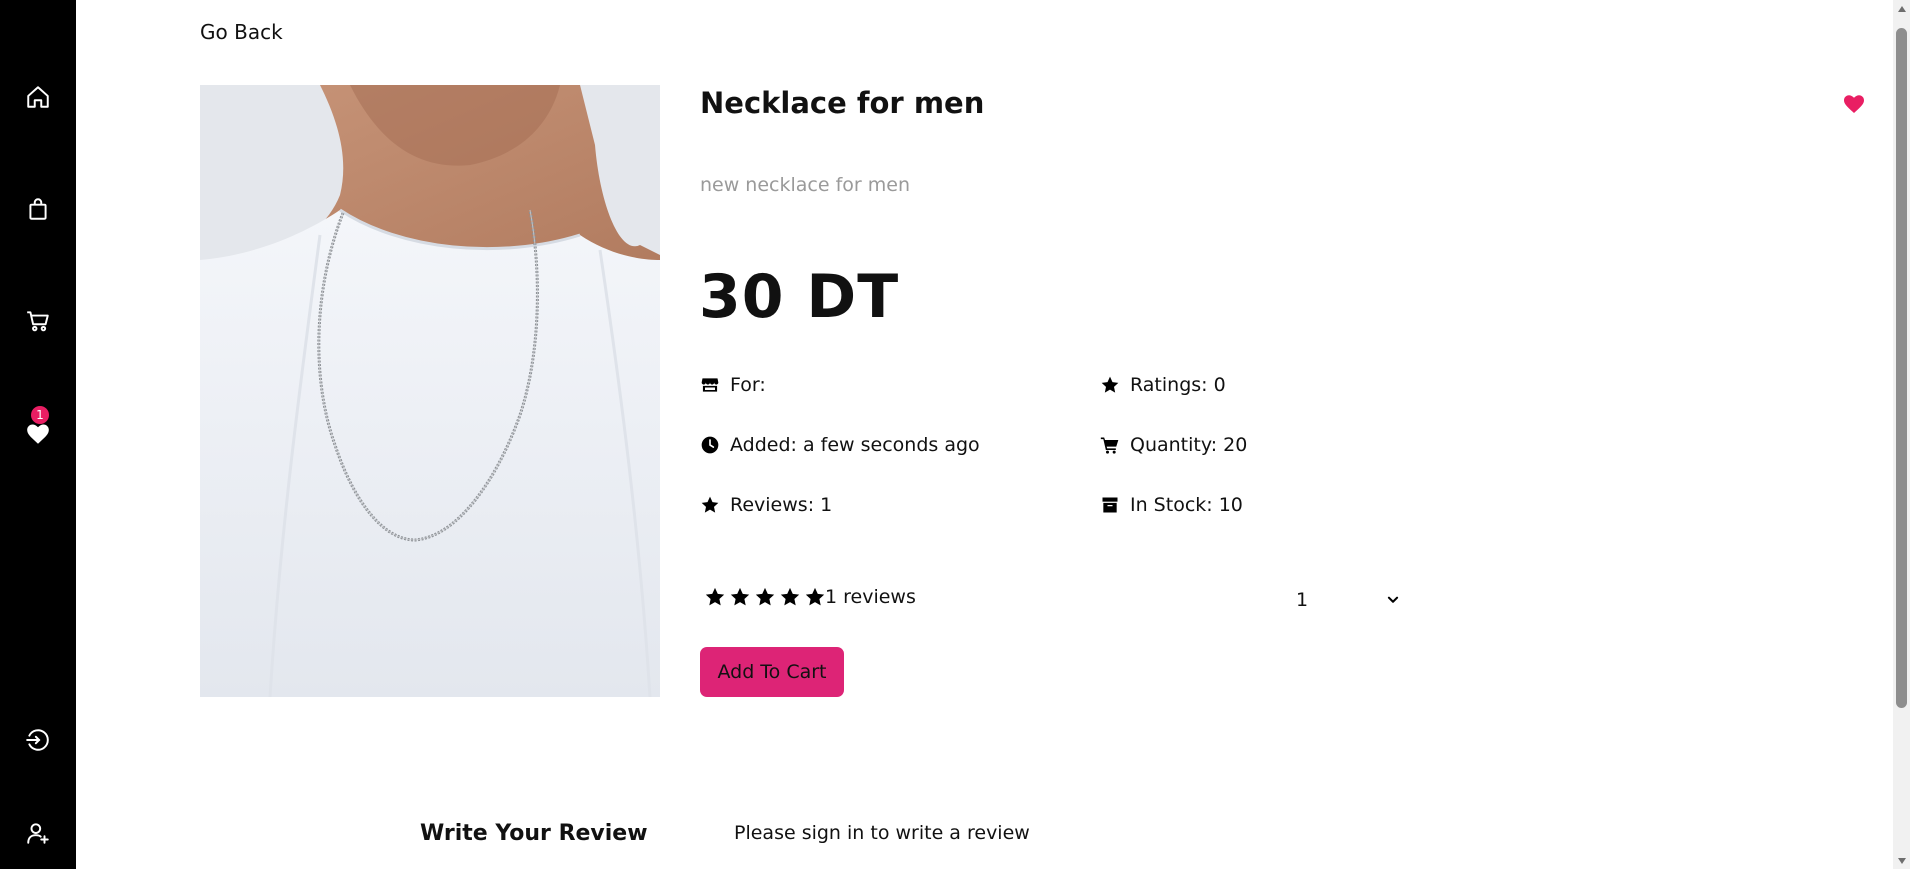  Describe the element at coordinates (241, 32) in the screenshot. I see `go-back-link: Go Back` at that location.